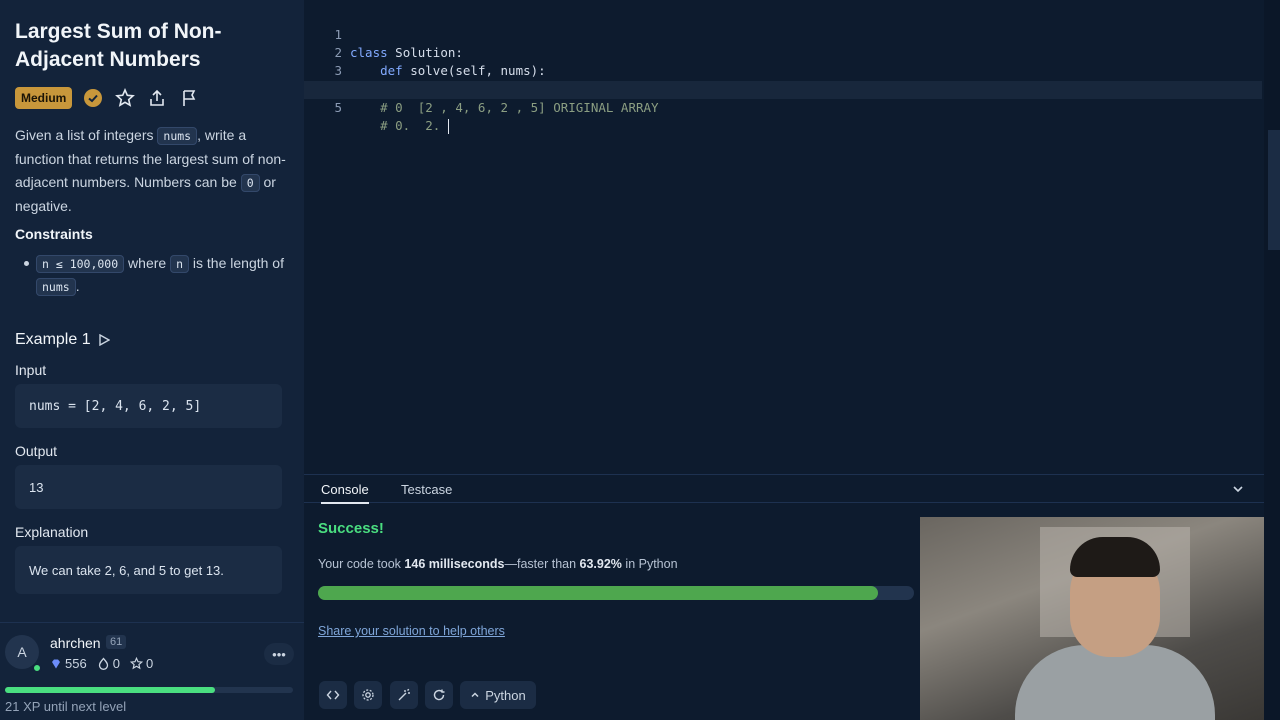 The width and height of the screenshot is (1280, 720). I want to click on xp-progress-fill, so click(110, 690).